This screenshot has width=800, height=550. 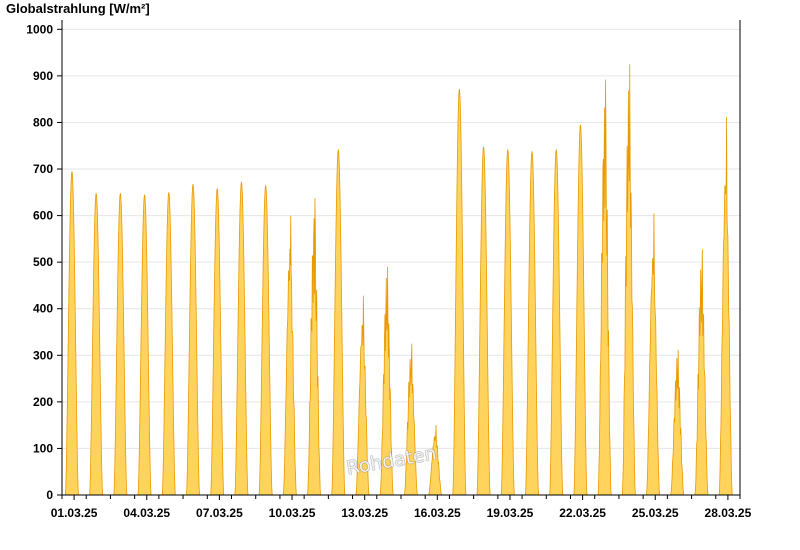 What do you see at coordinates (510, 513) in the screenshot?
I see `x-tick-label: 19.03.25` at bounding box center [510, 513].